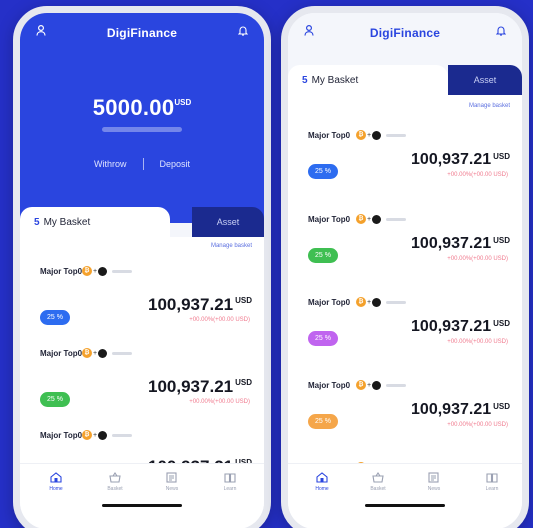 This screenshot has height=528, width=533. What do you see at coordinates (175, 164) in the screenshot?
I see `deposit-button: Deposit` at bounding box center [175, 164].